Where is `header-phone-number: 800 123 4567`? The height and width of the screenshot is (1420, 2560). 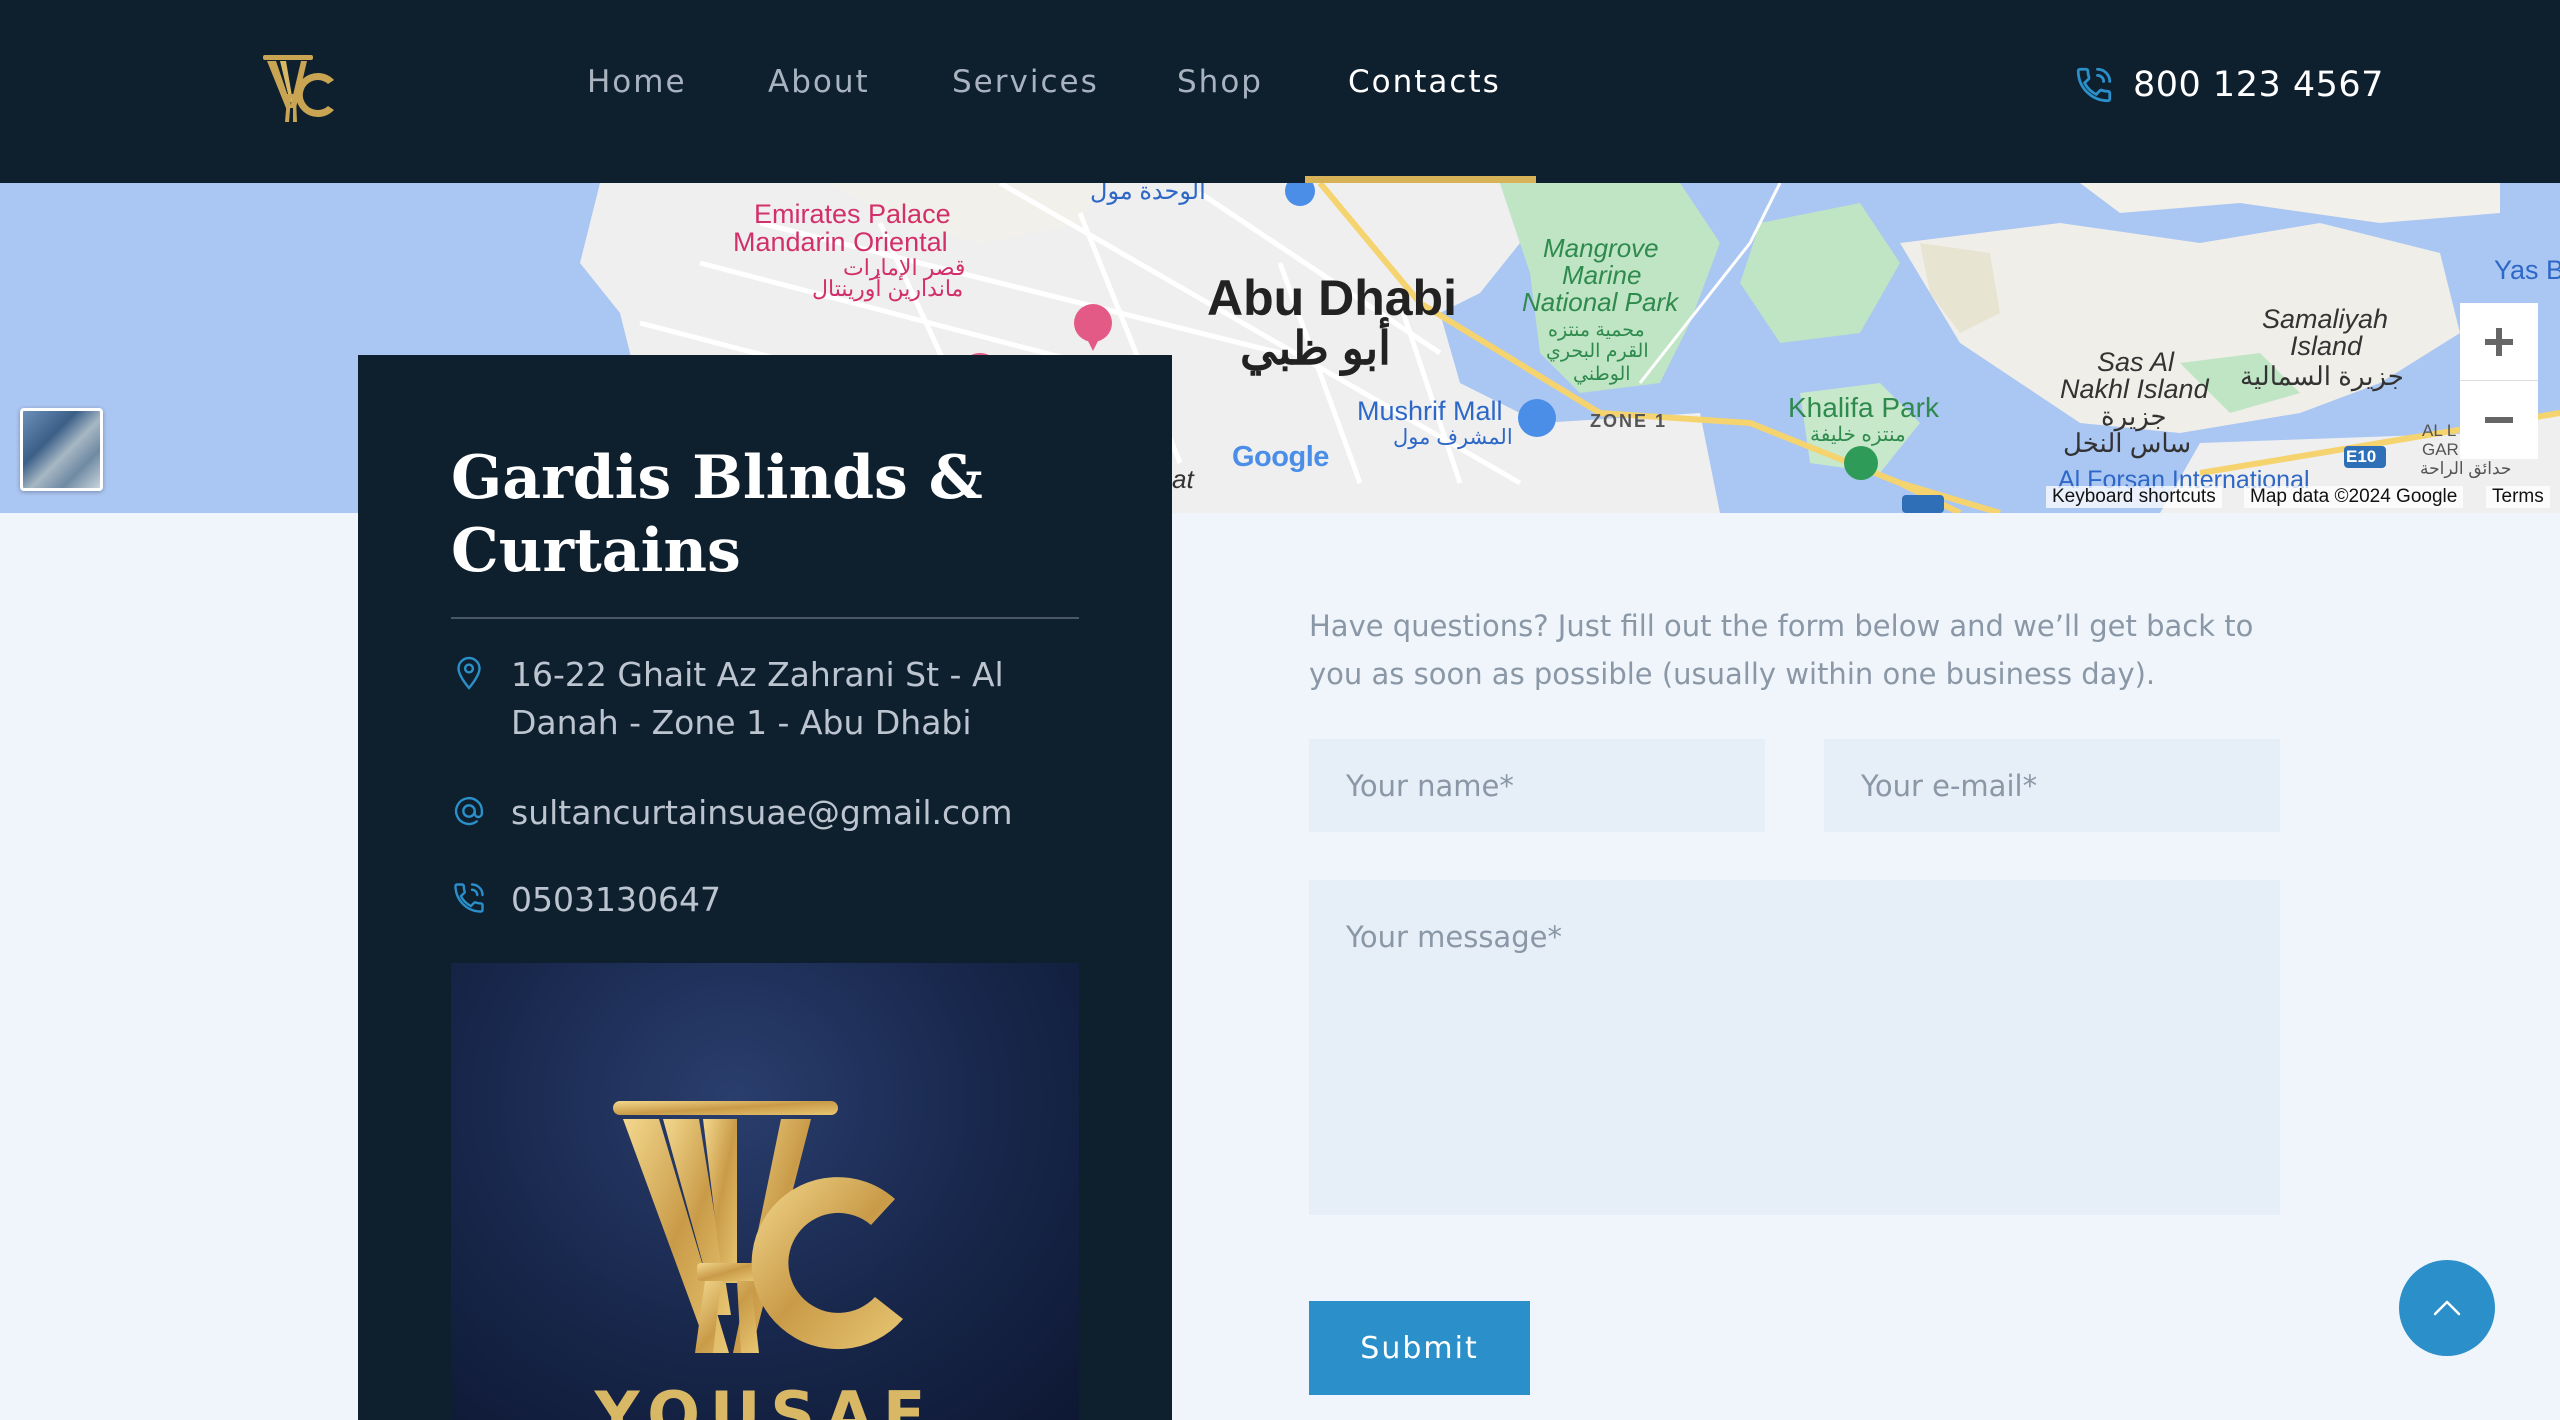
header-phone-number: 800 123 4567 is located at coordinates (2258, 85).